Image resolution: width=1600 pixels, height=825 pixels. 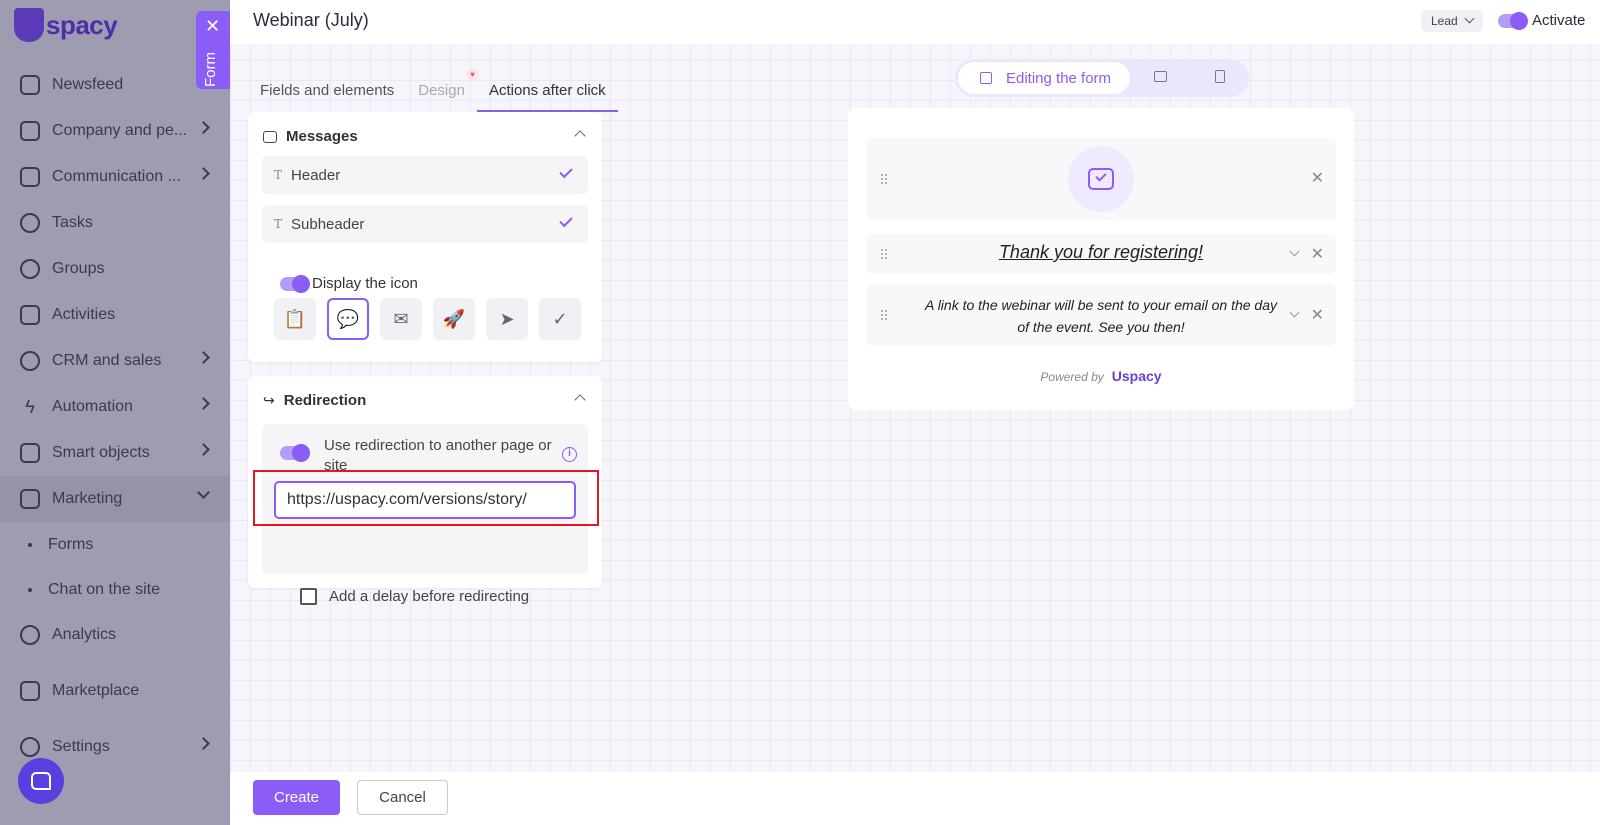 I want to click on info-icon: i, so click(x=569, y=454).